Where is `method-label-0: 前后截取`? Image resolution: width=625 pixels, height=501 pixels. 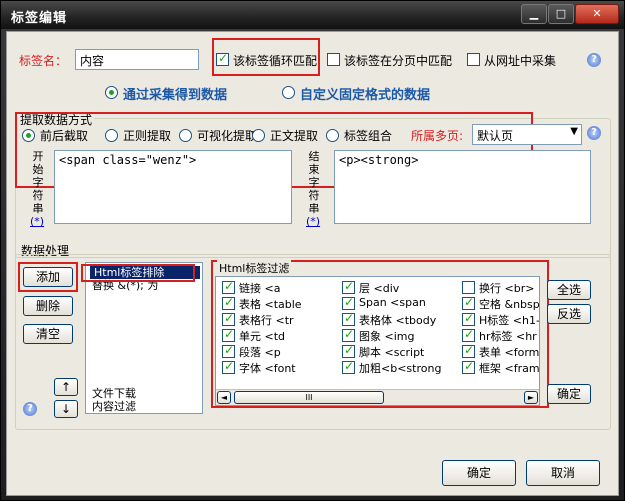
method-label-0: 前后截取 is located at coordinates (64, 136).